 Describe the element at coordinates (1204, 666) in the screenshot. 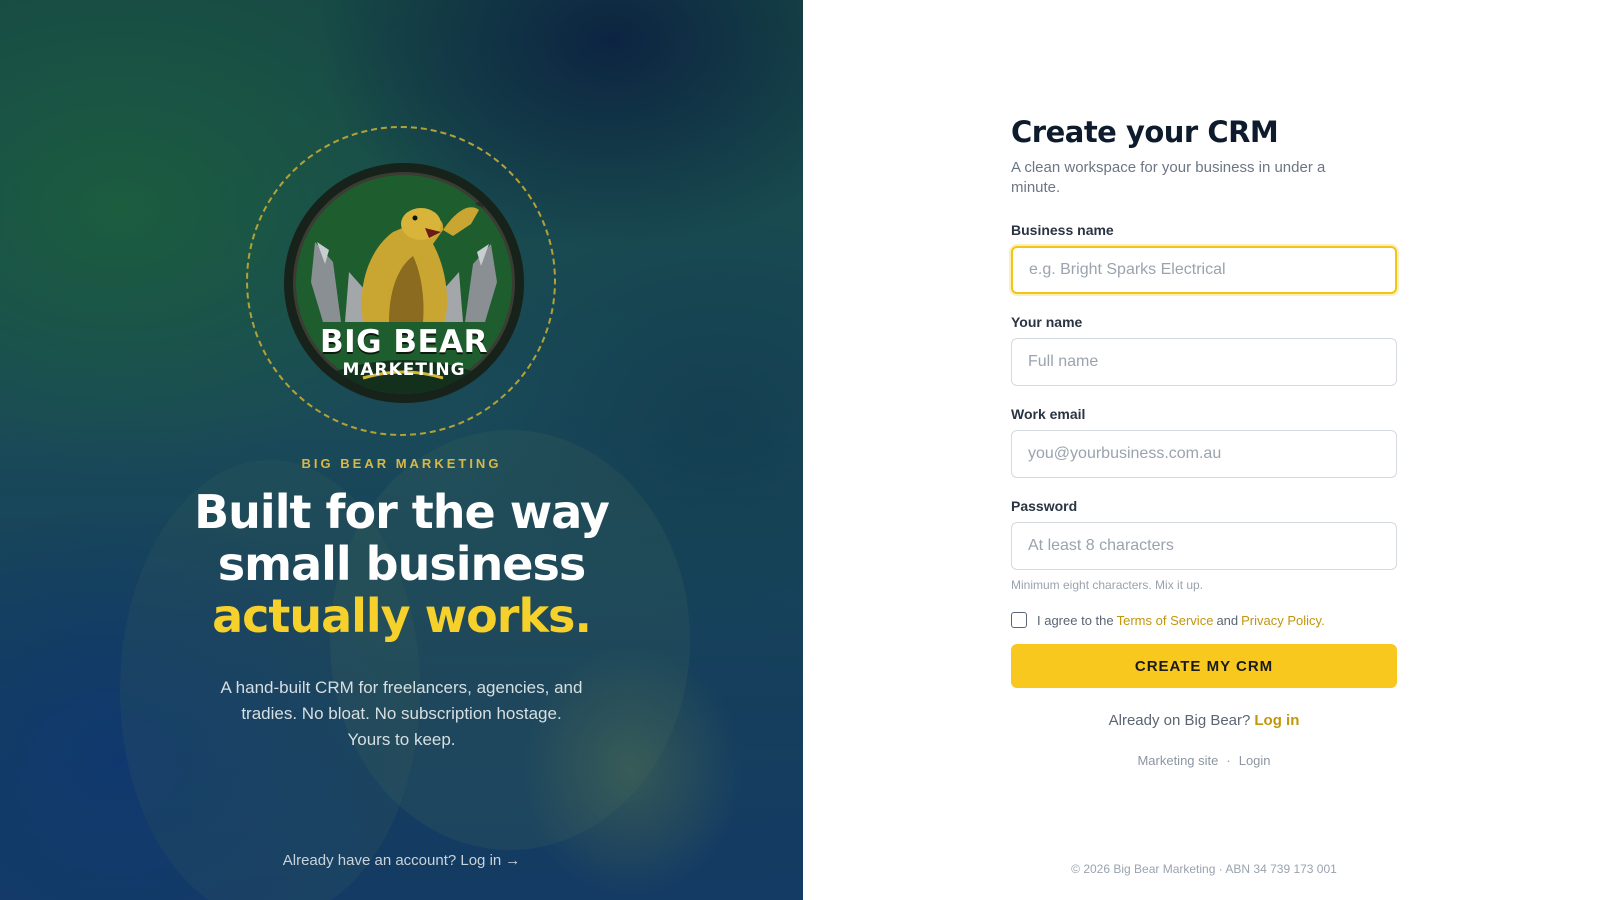

I see `create-crm-button: CREATE MY CRM` at that location.